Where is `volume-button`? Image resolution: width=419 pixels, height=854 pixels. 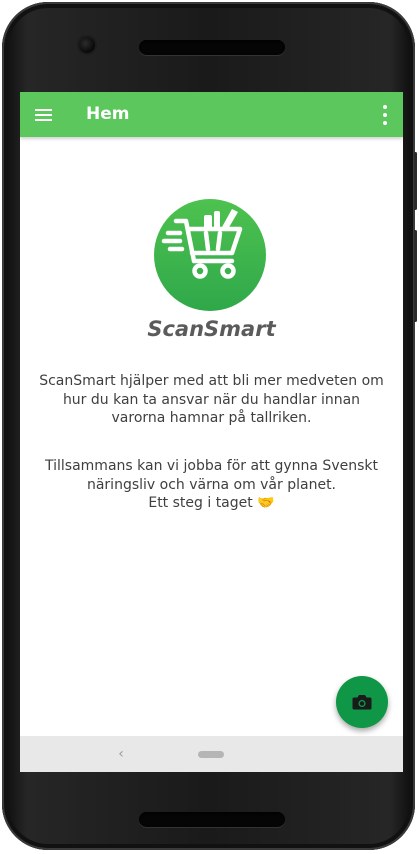
volume-button is located at coordinates (415, 276).